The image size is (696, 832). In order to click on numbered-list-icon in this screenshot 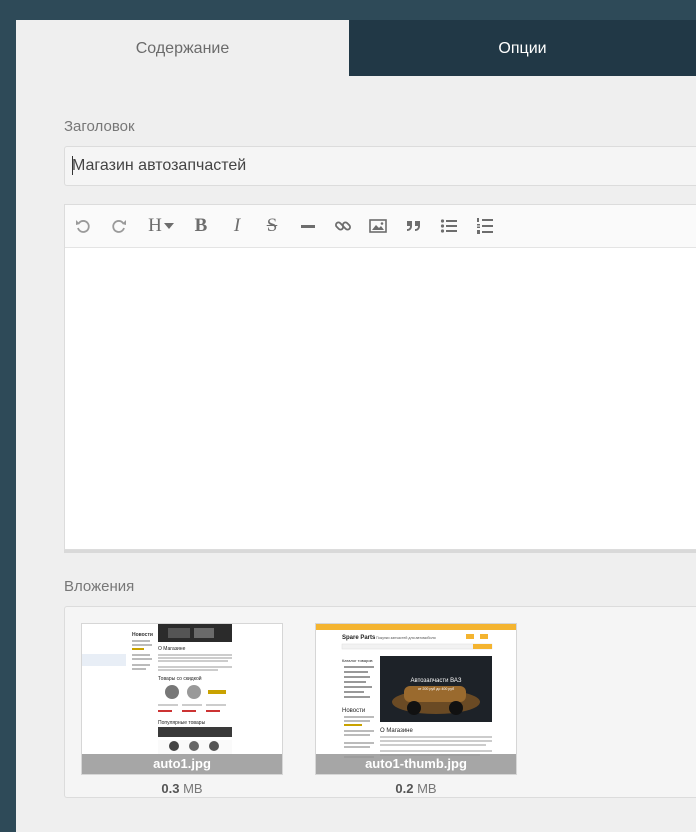, I will do `click(485, 226)`.